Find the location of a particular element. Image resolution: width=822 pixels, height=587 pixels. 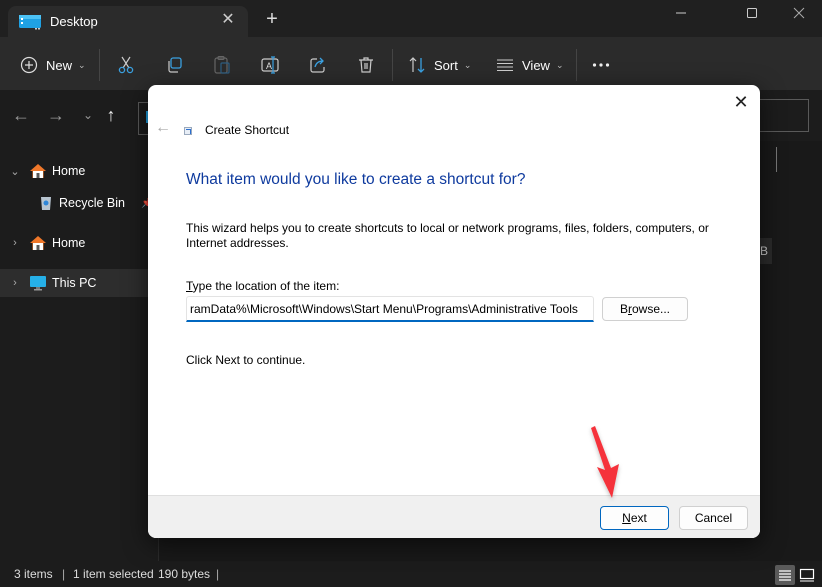

large-icons-view-button is located at coordinates (807, 575).